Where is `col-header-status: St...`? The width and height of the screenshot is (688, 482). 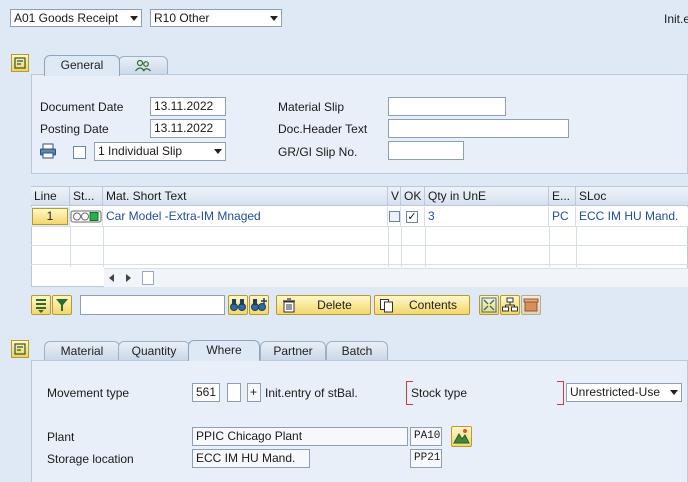 col-header-status: St... is located at coordinates (86, 196).